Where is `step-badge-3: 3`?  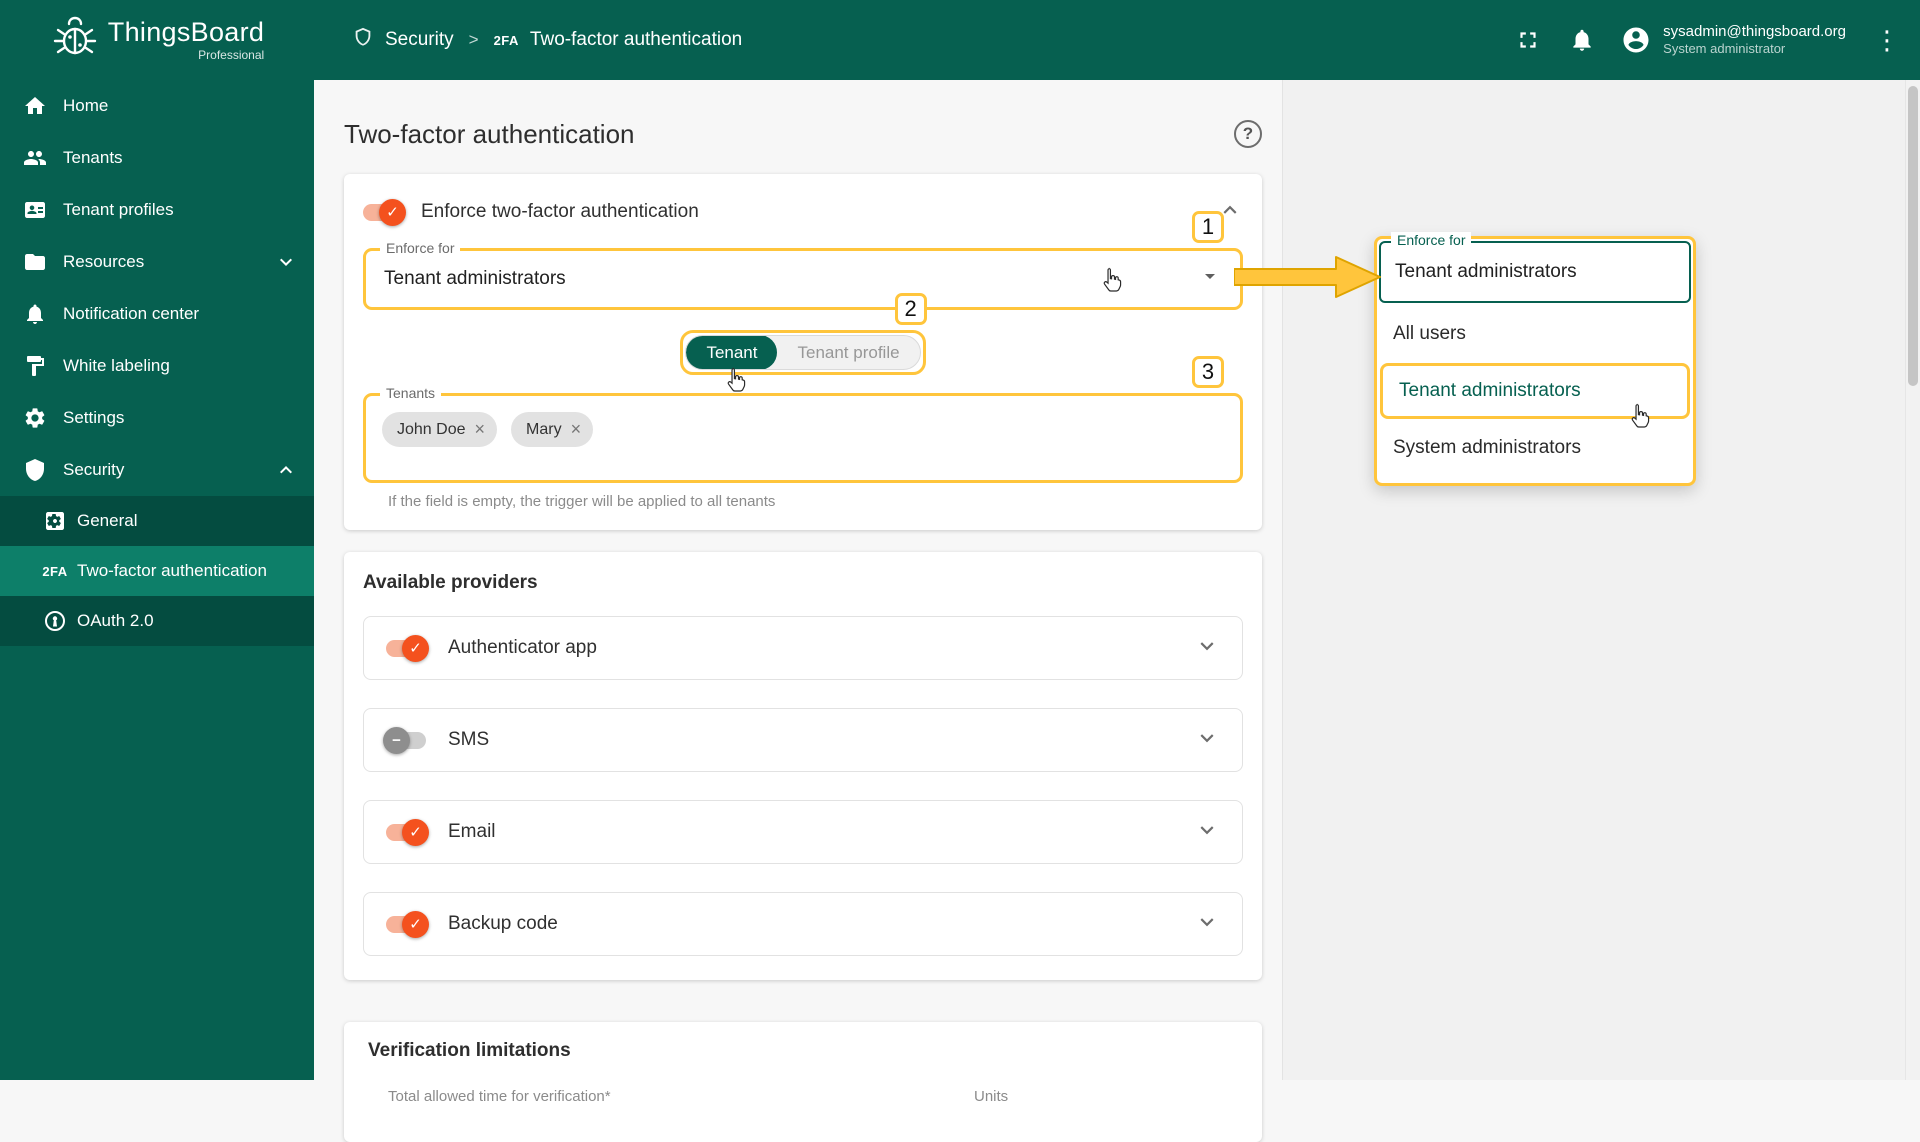 step-badge-3: 3 is located at coordinates (1208, 372).